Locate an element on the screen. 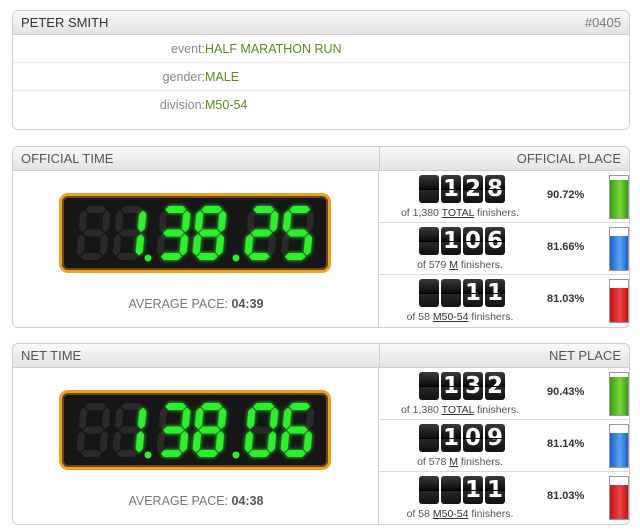 This screenshot has width=640, height=531. place-row: 1 3 2 of 1,380 TOTAL finishers. 90.43% is located at coordinates (504, 394).